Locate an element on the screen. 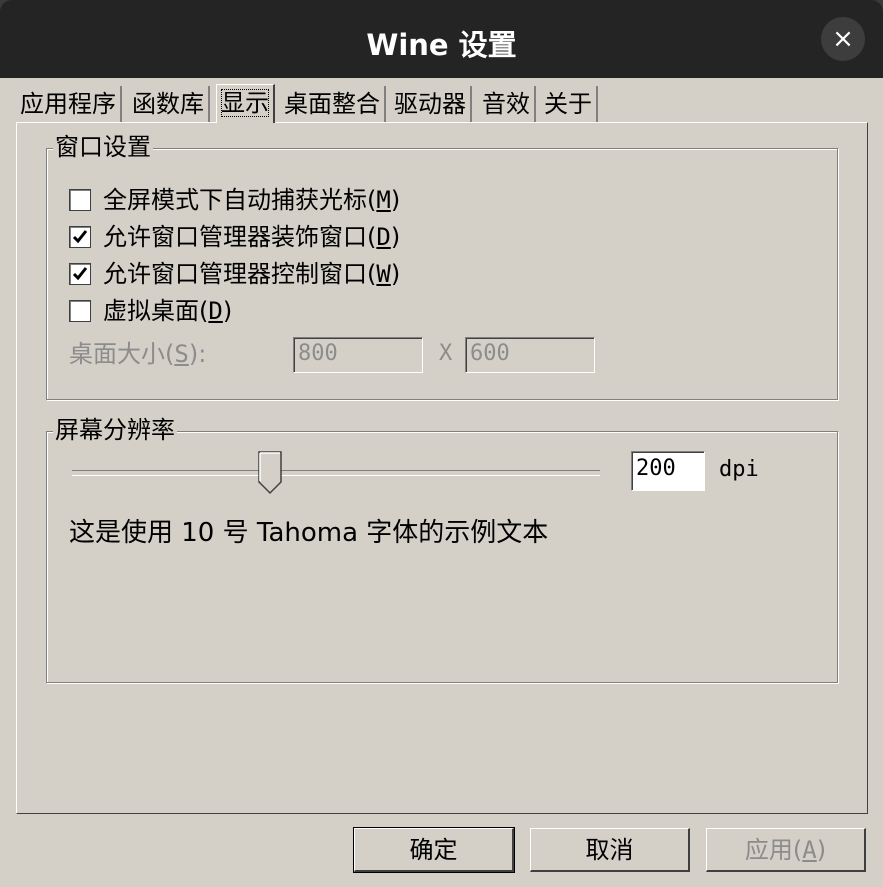  cancel-button: 取消 is located at coordinates (610, 850).